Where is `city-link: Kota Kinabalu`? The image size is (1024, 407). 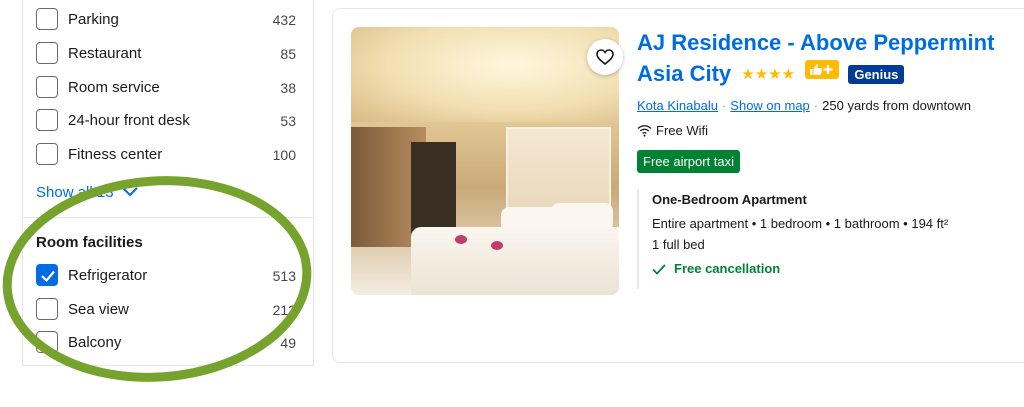 city-link: Kota Kinabalu is located at coordinates (677, 105).